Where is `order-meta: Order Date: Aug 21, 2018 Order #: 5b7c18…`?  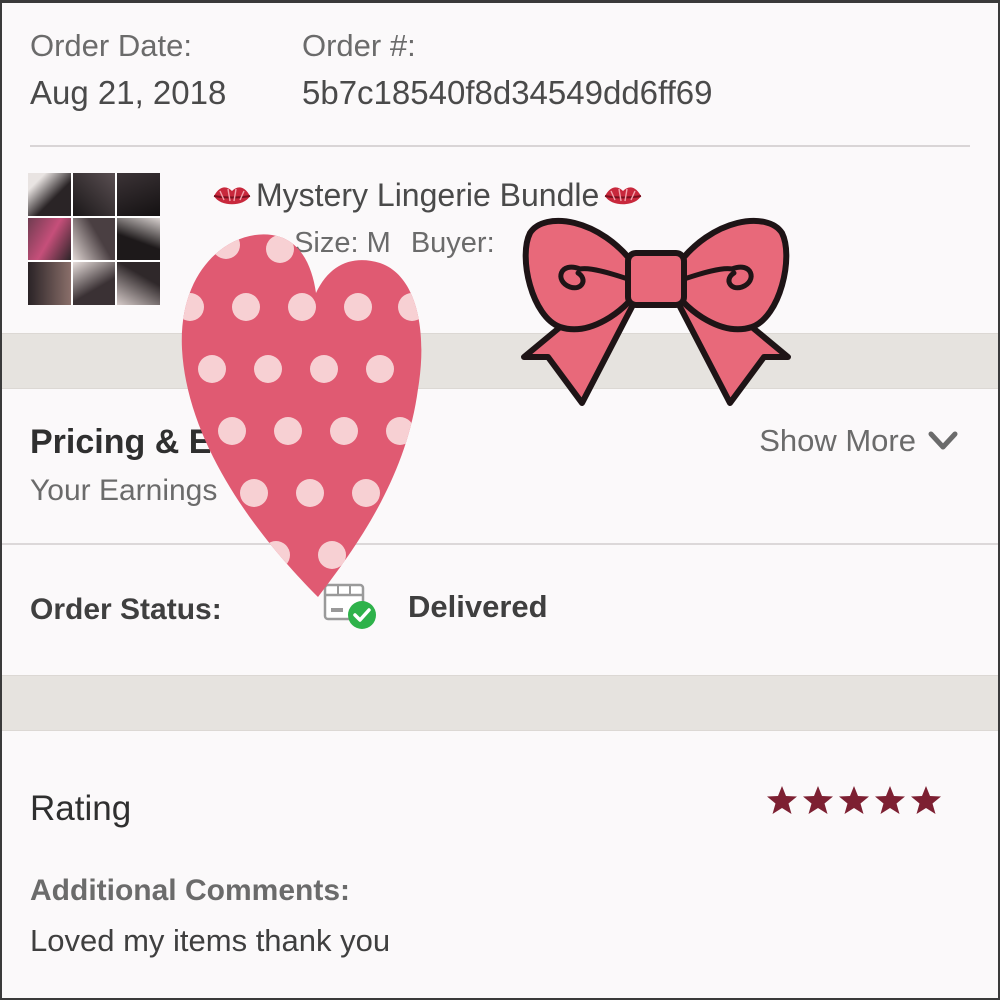 order-meta: Order Date: Aug 21, 2018 Order #: 5b7c18… is located at coordinates (500, 85).